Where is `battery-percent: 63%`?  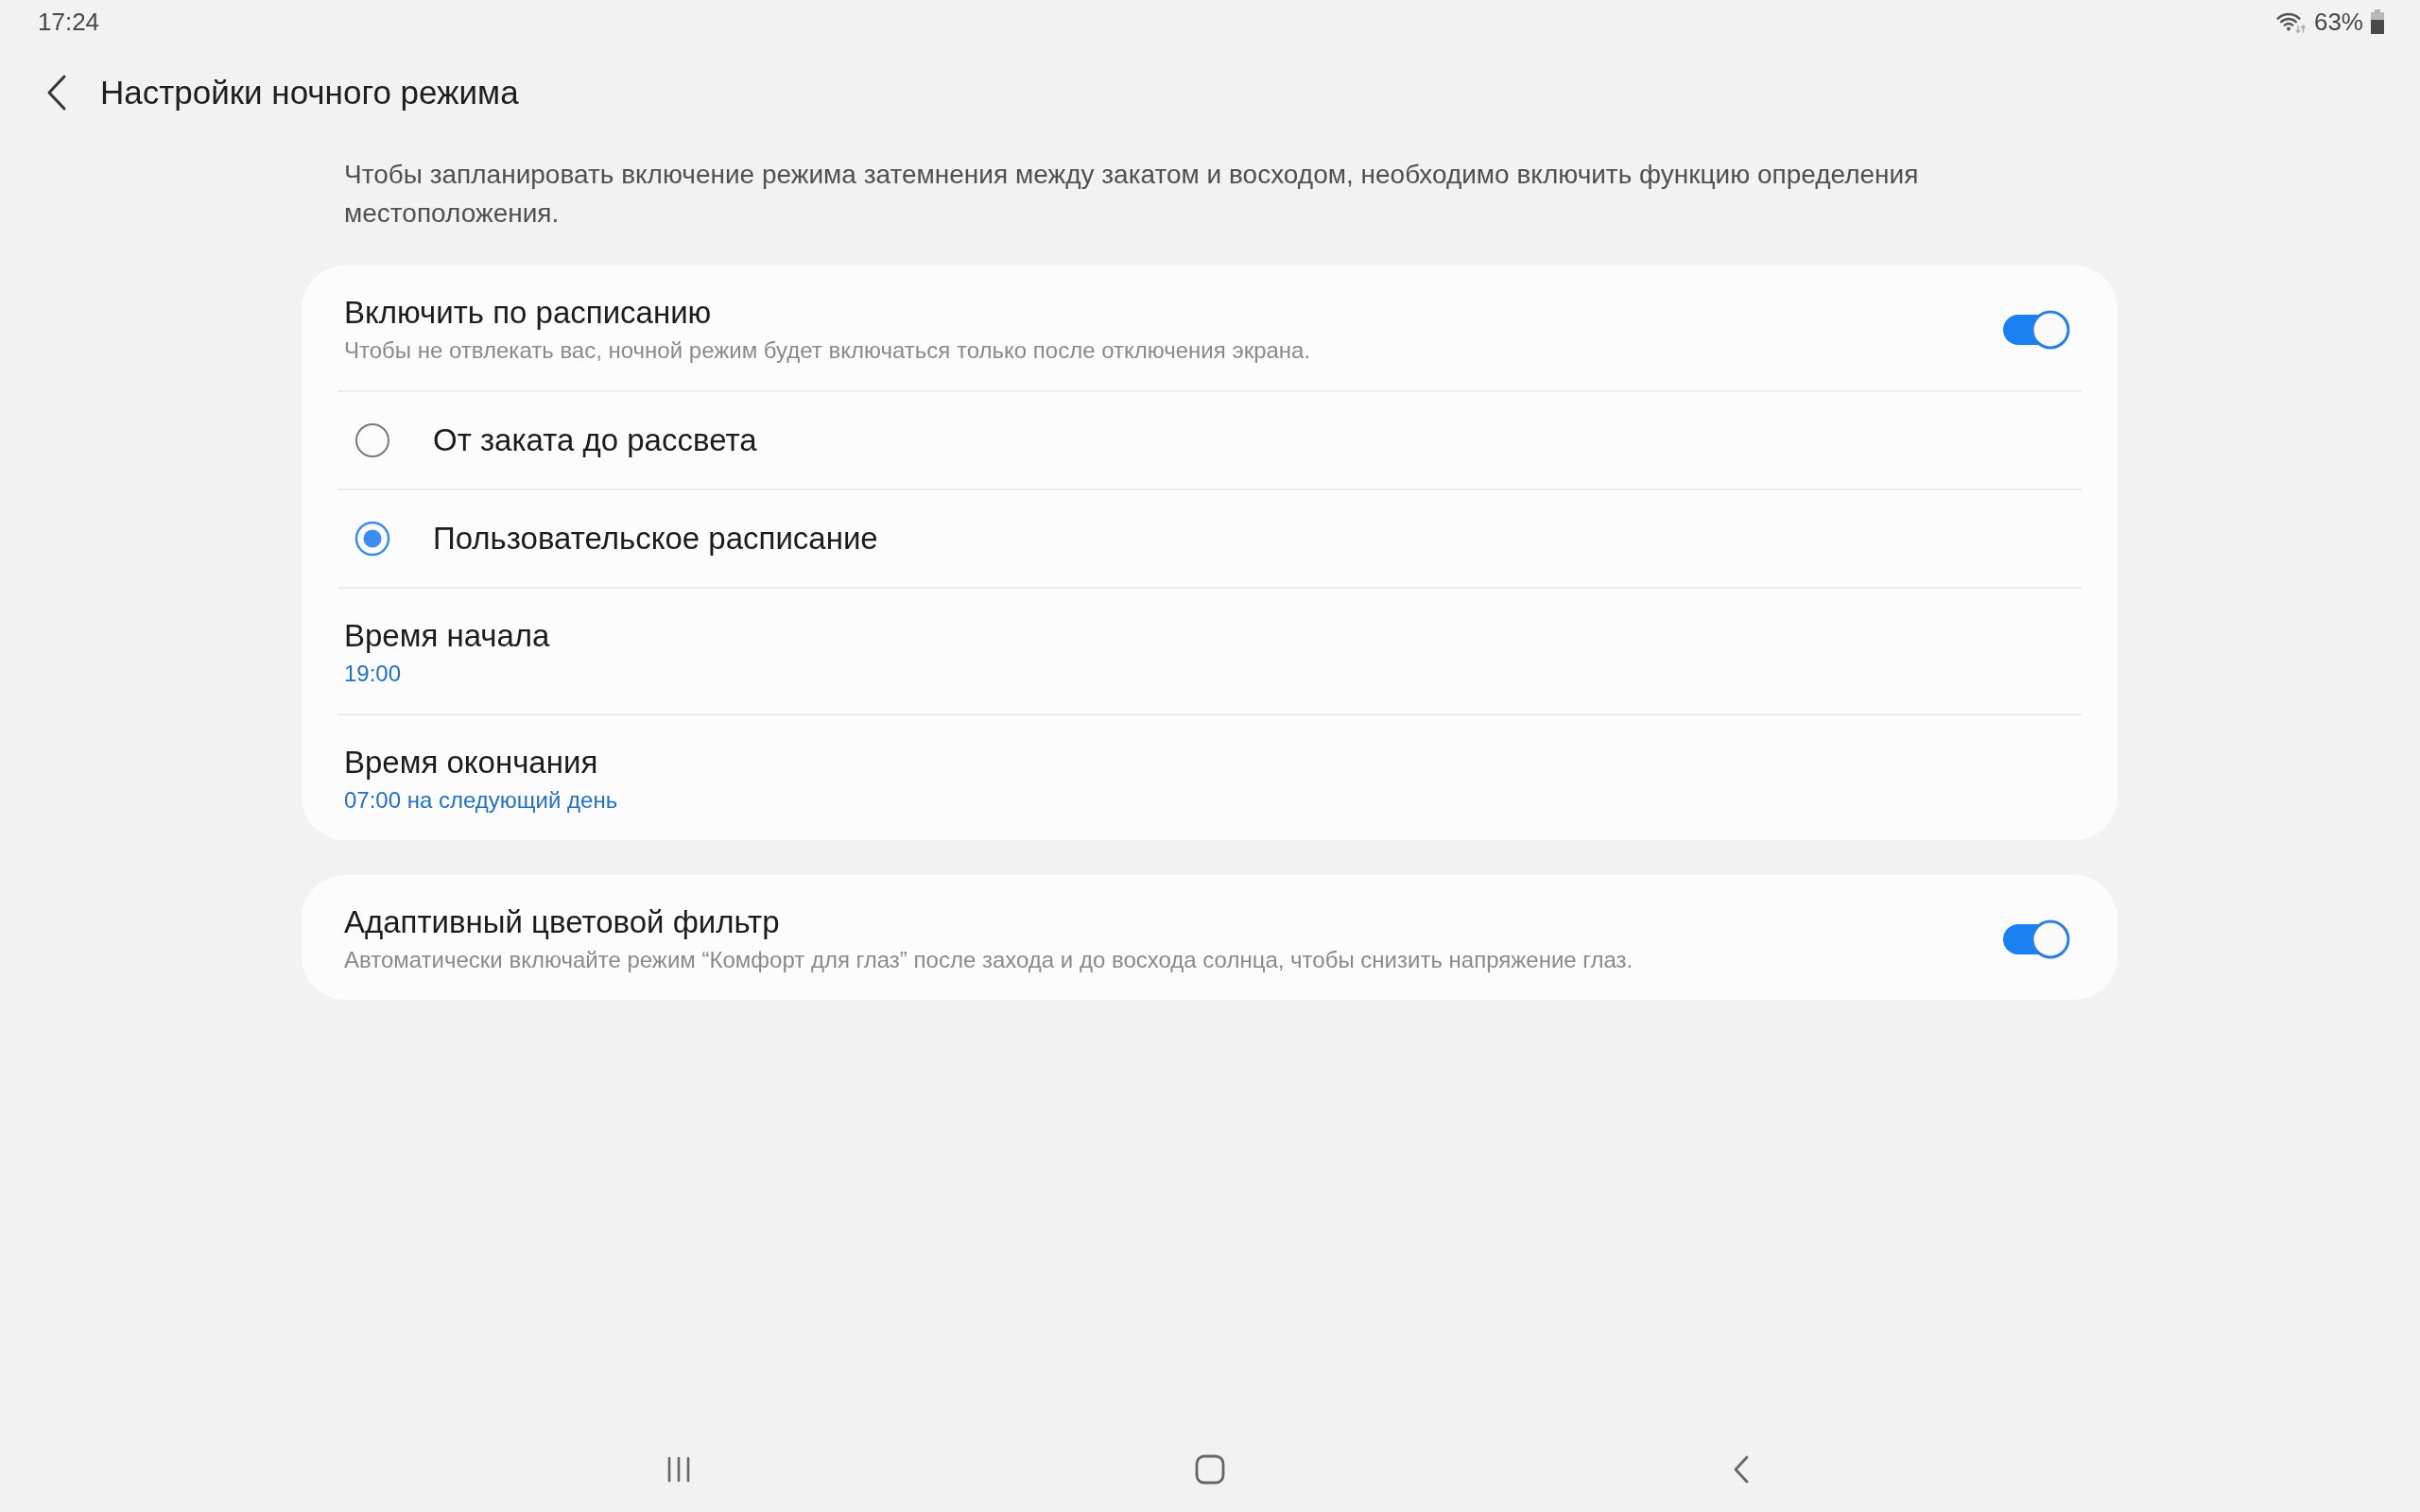
battery-percent: 63% is located at coordinates (2338, 22).